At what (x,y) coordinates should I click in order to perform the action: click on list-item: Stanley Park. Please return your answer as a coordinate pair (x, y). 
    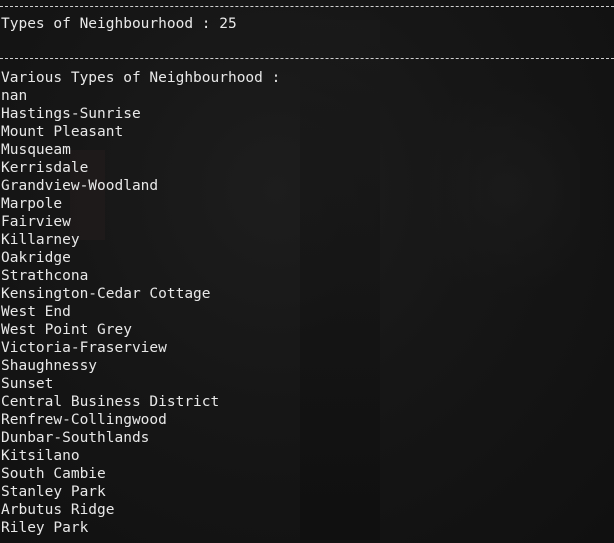
    Looking at the image, I should click on (53, 492).